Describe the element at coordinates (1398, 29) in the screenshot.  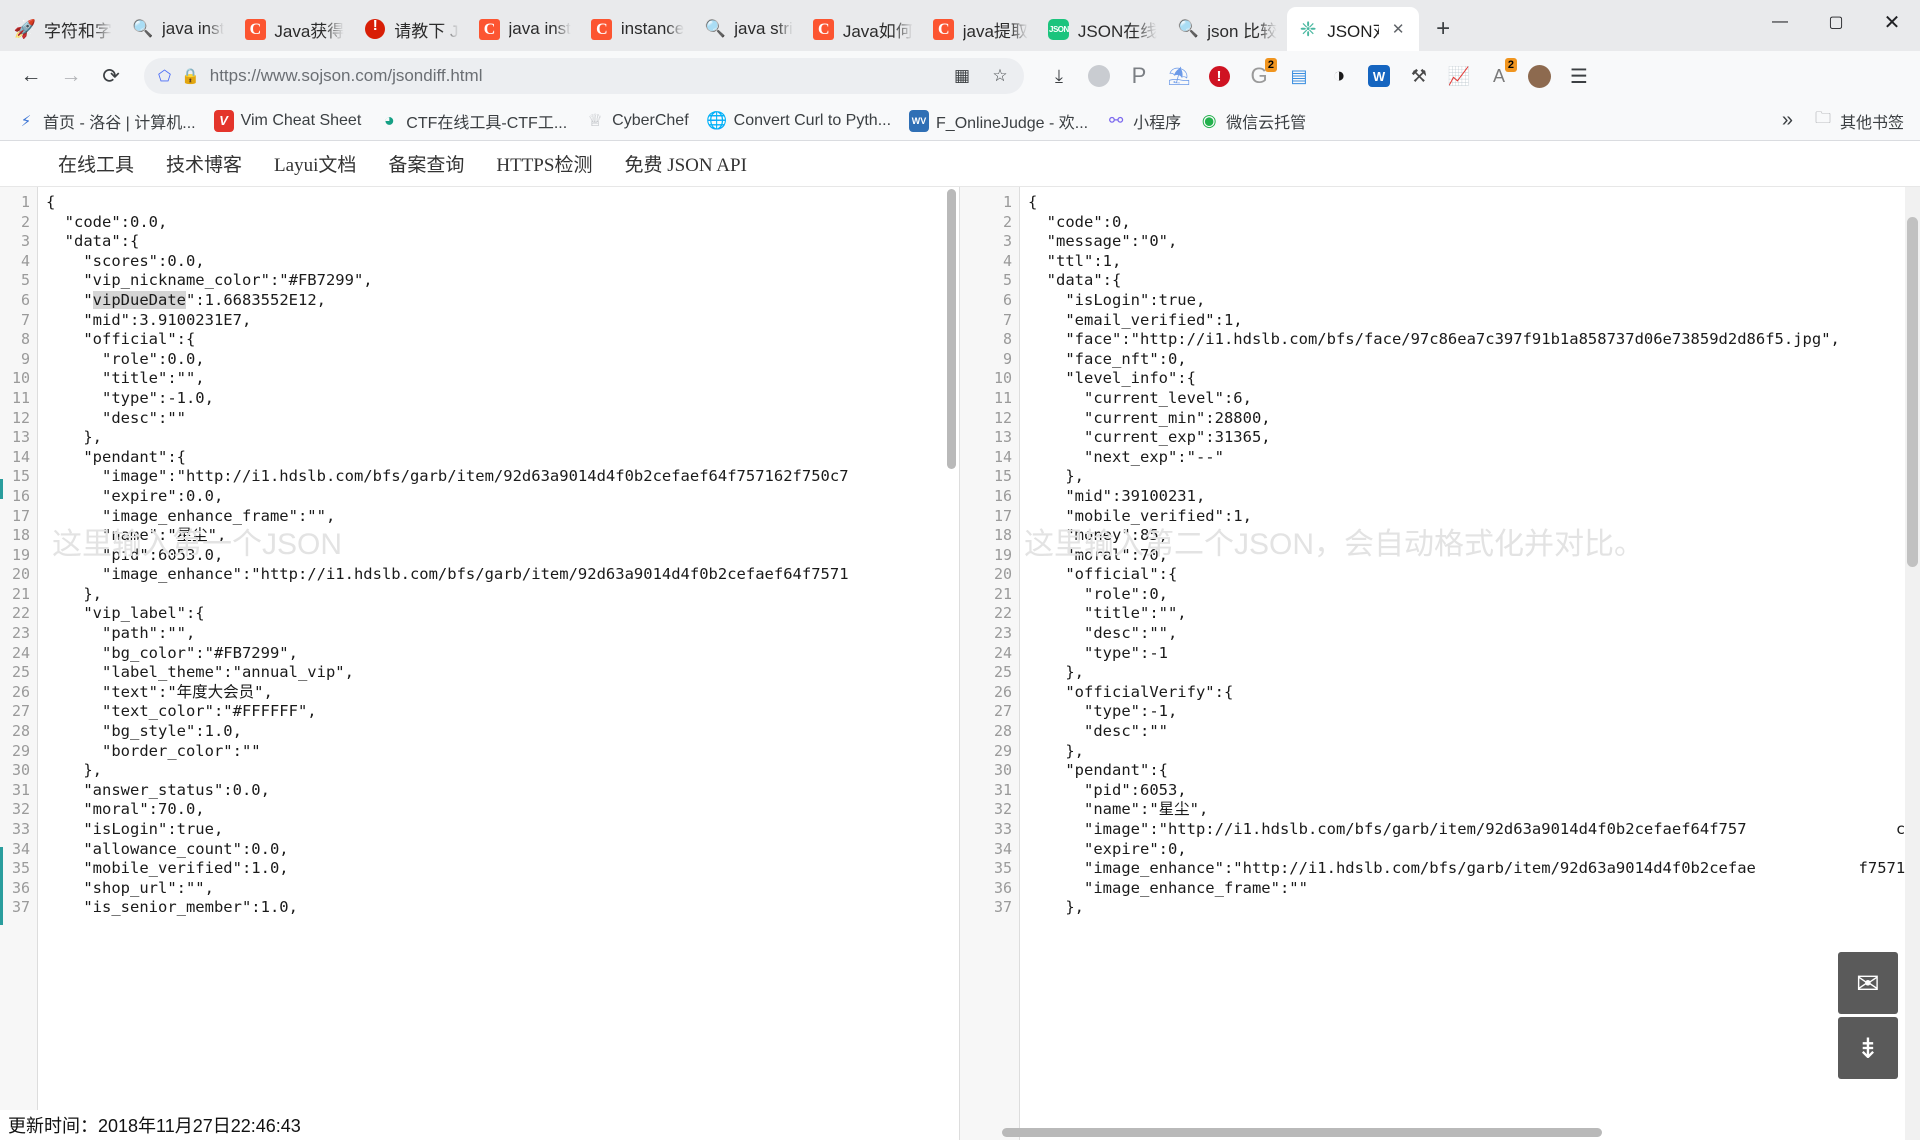
I see `close-icon: ✕` at that location.